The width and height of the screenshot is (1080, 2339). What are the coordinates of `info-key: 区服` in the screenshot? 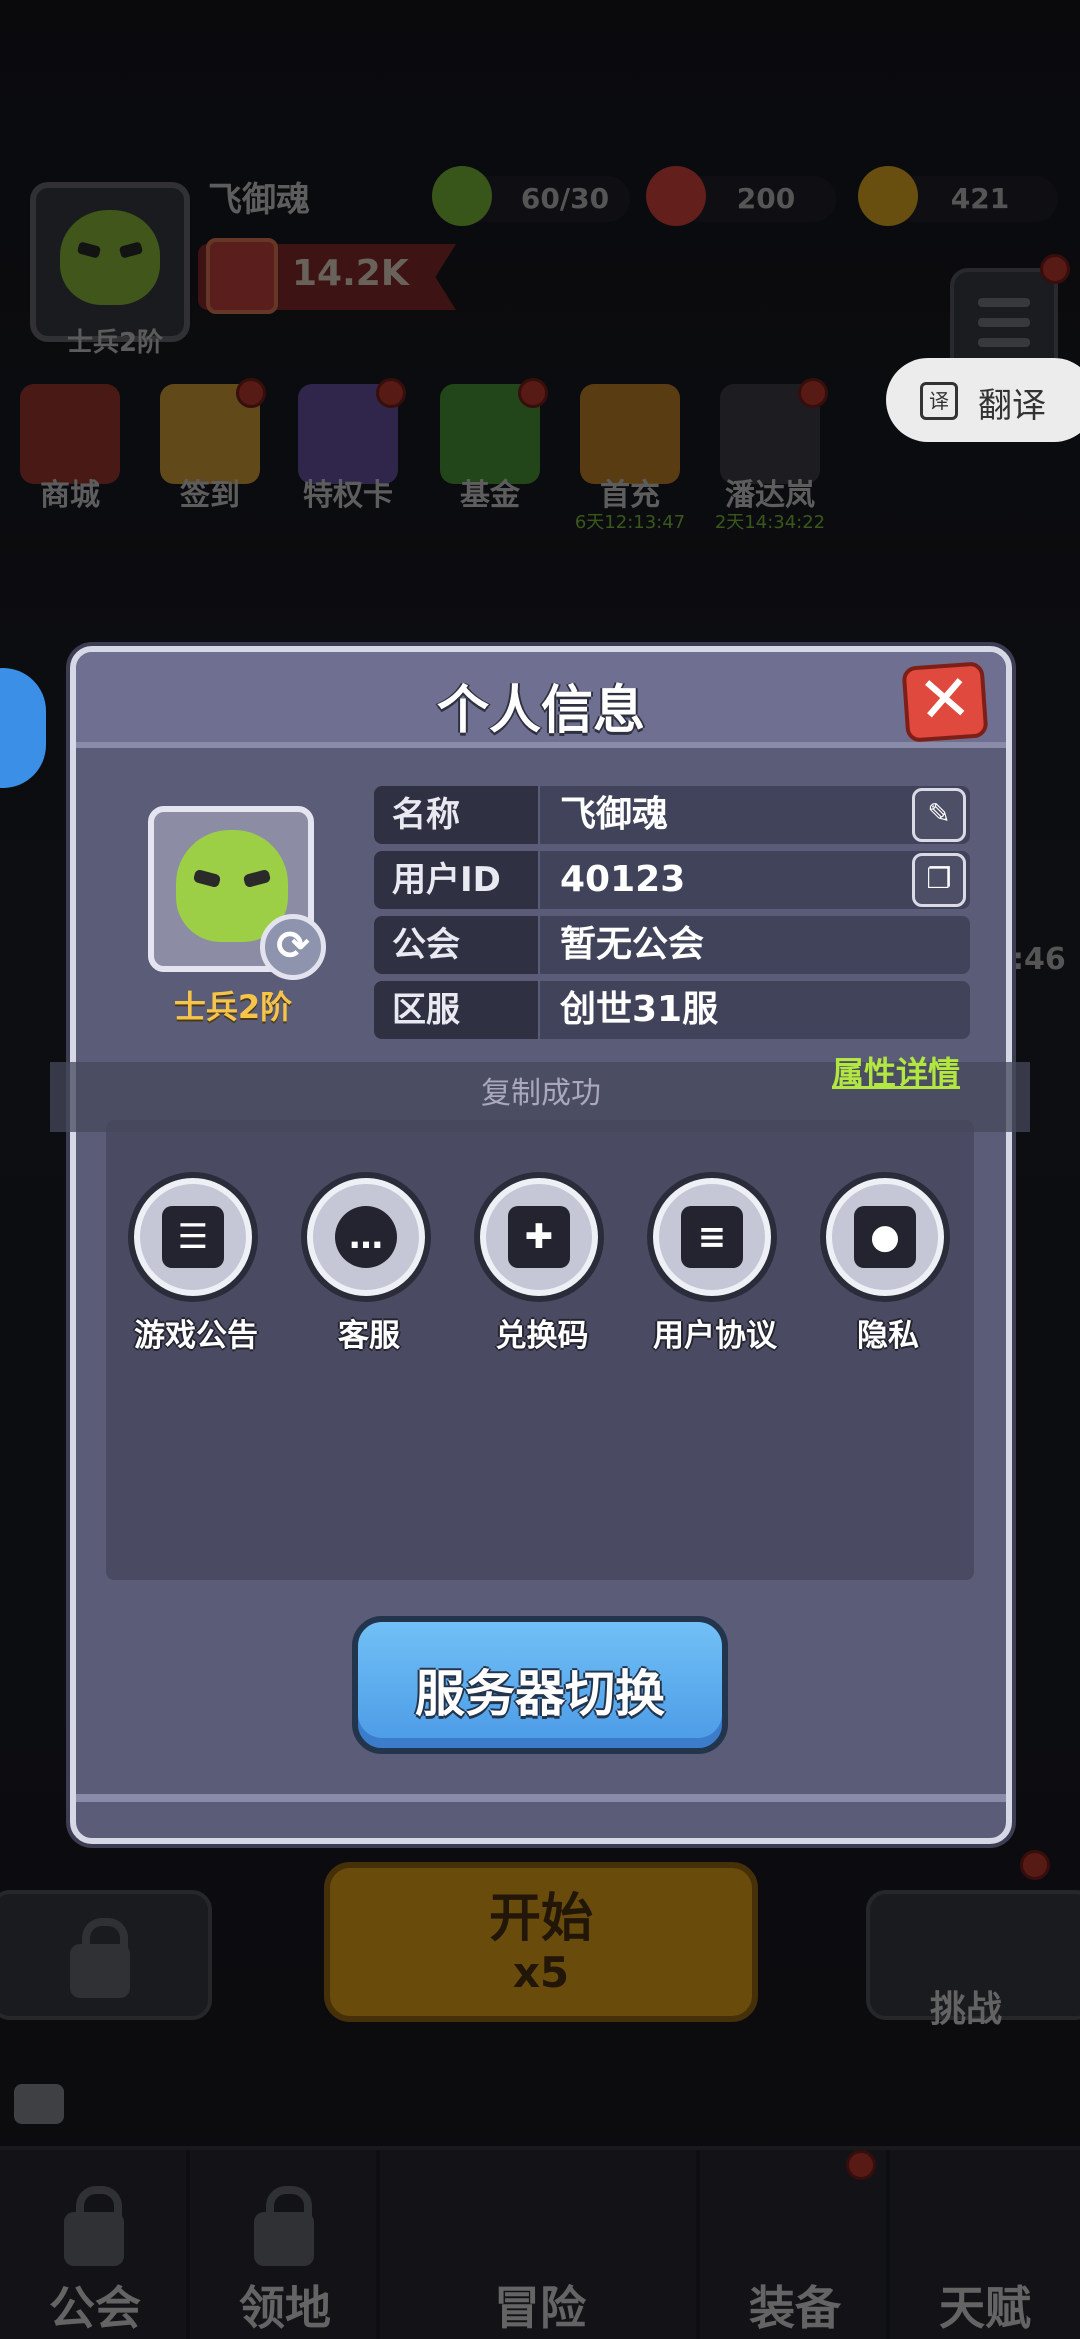 It's located at (456, 1010).